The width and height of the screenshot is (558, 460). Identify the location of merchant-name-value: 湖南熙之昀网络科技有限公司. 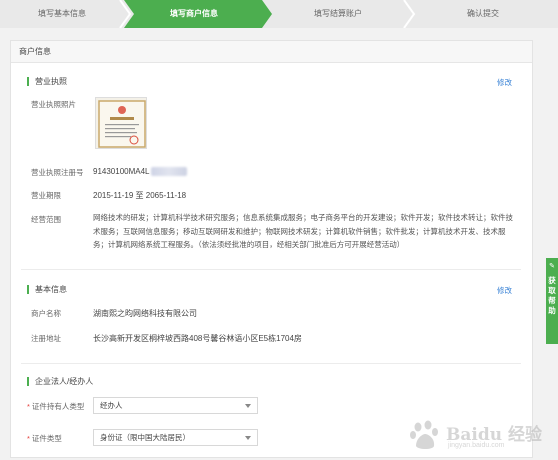
(145, 313).